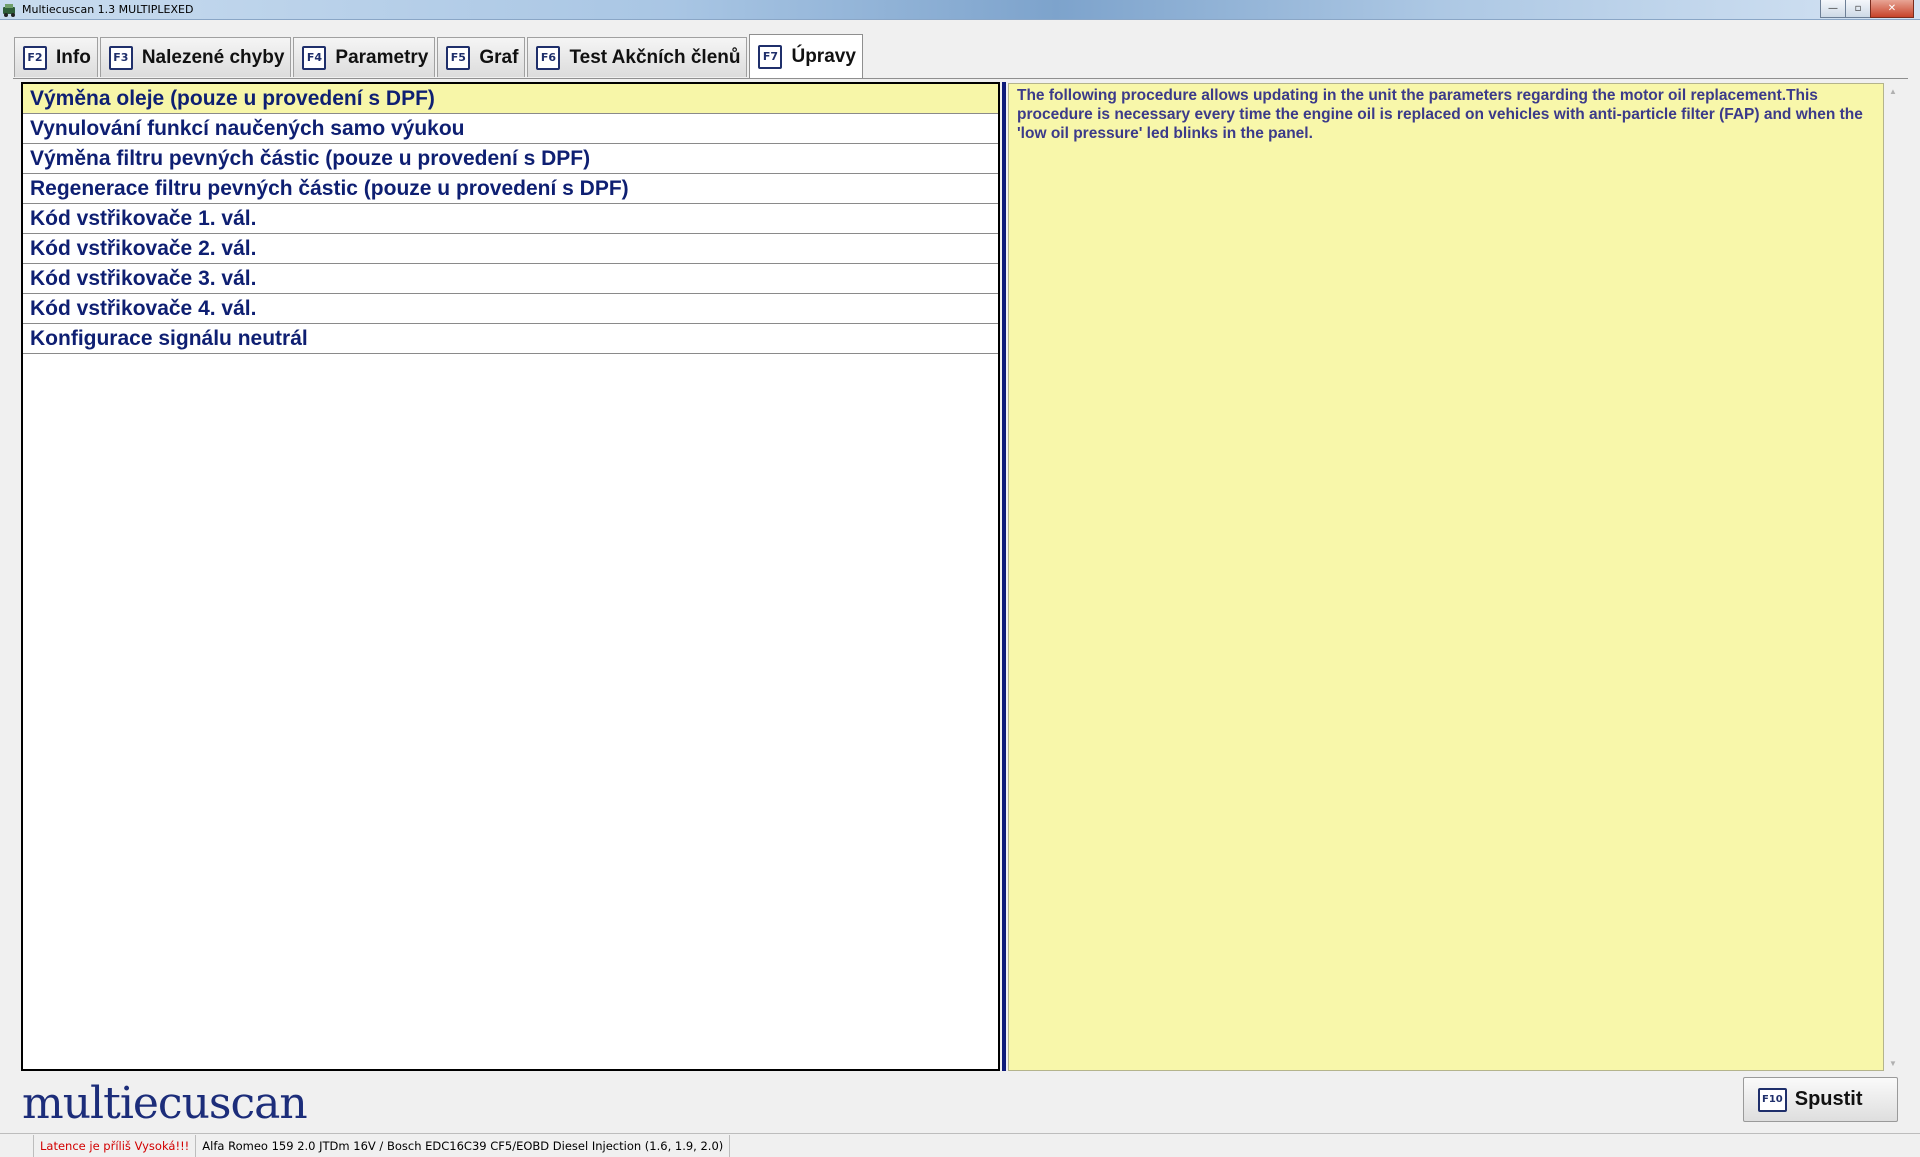 Image resolution: width=1920 pixels, height=1157 pixels. I want to click on minimize-button: —, so click(1833, 9).